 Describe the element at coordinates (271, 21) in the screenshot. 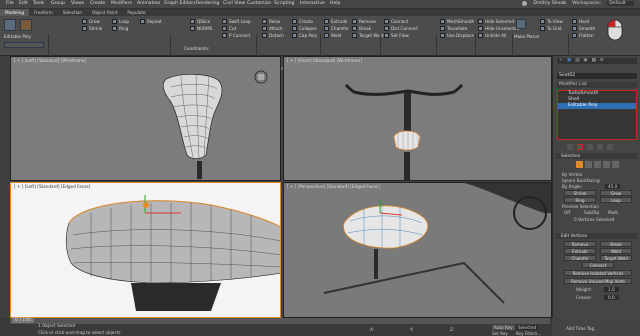

I see `relax-button: Relax` at that location.